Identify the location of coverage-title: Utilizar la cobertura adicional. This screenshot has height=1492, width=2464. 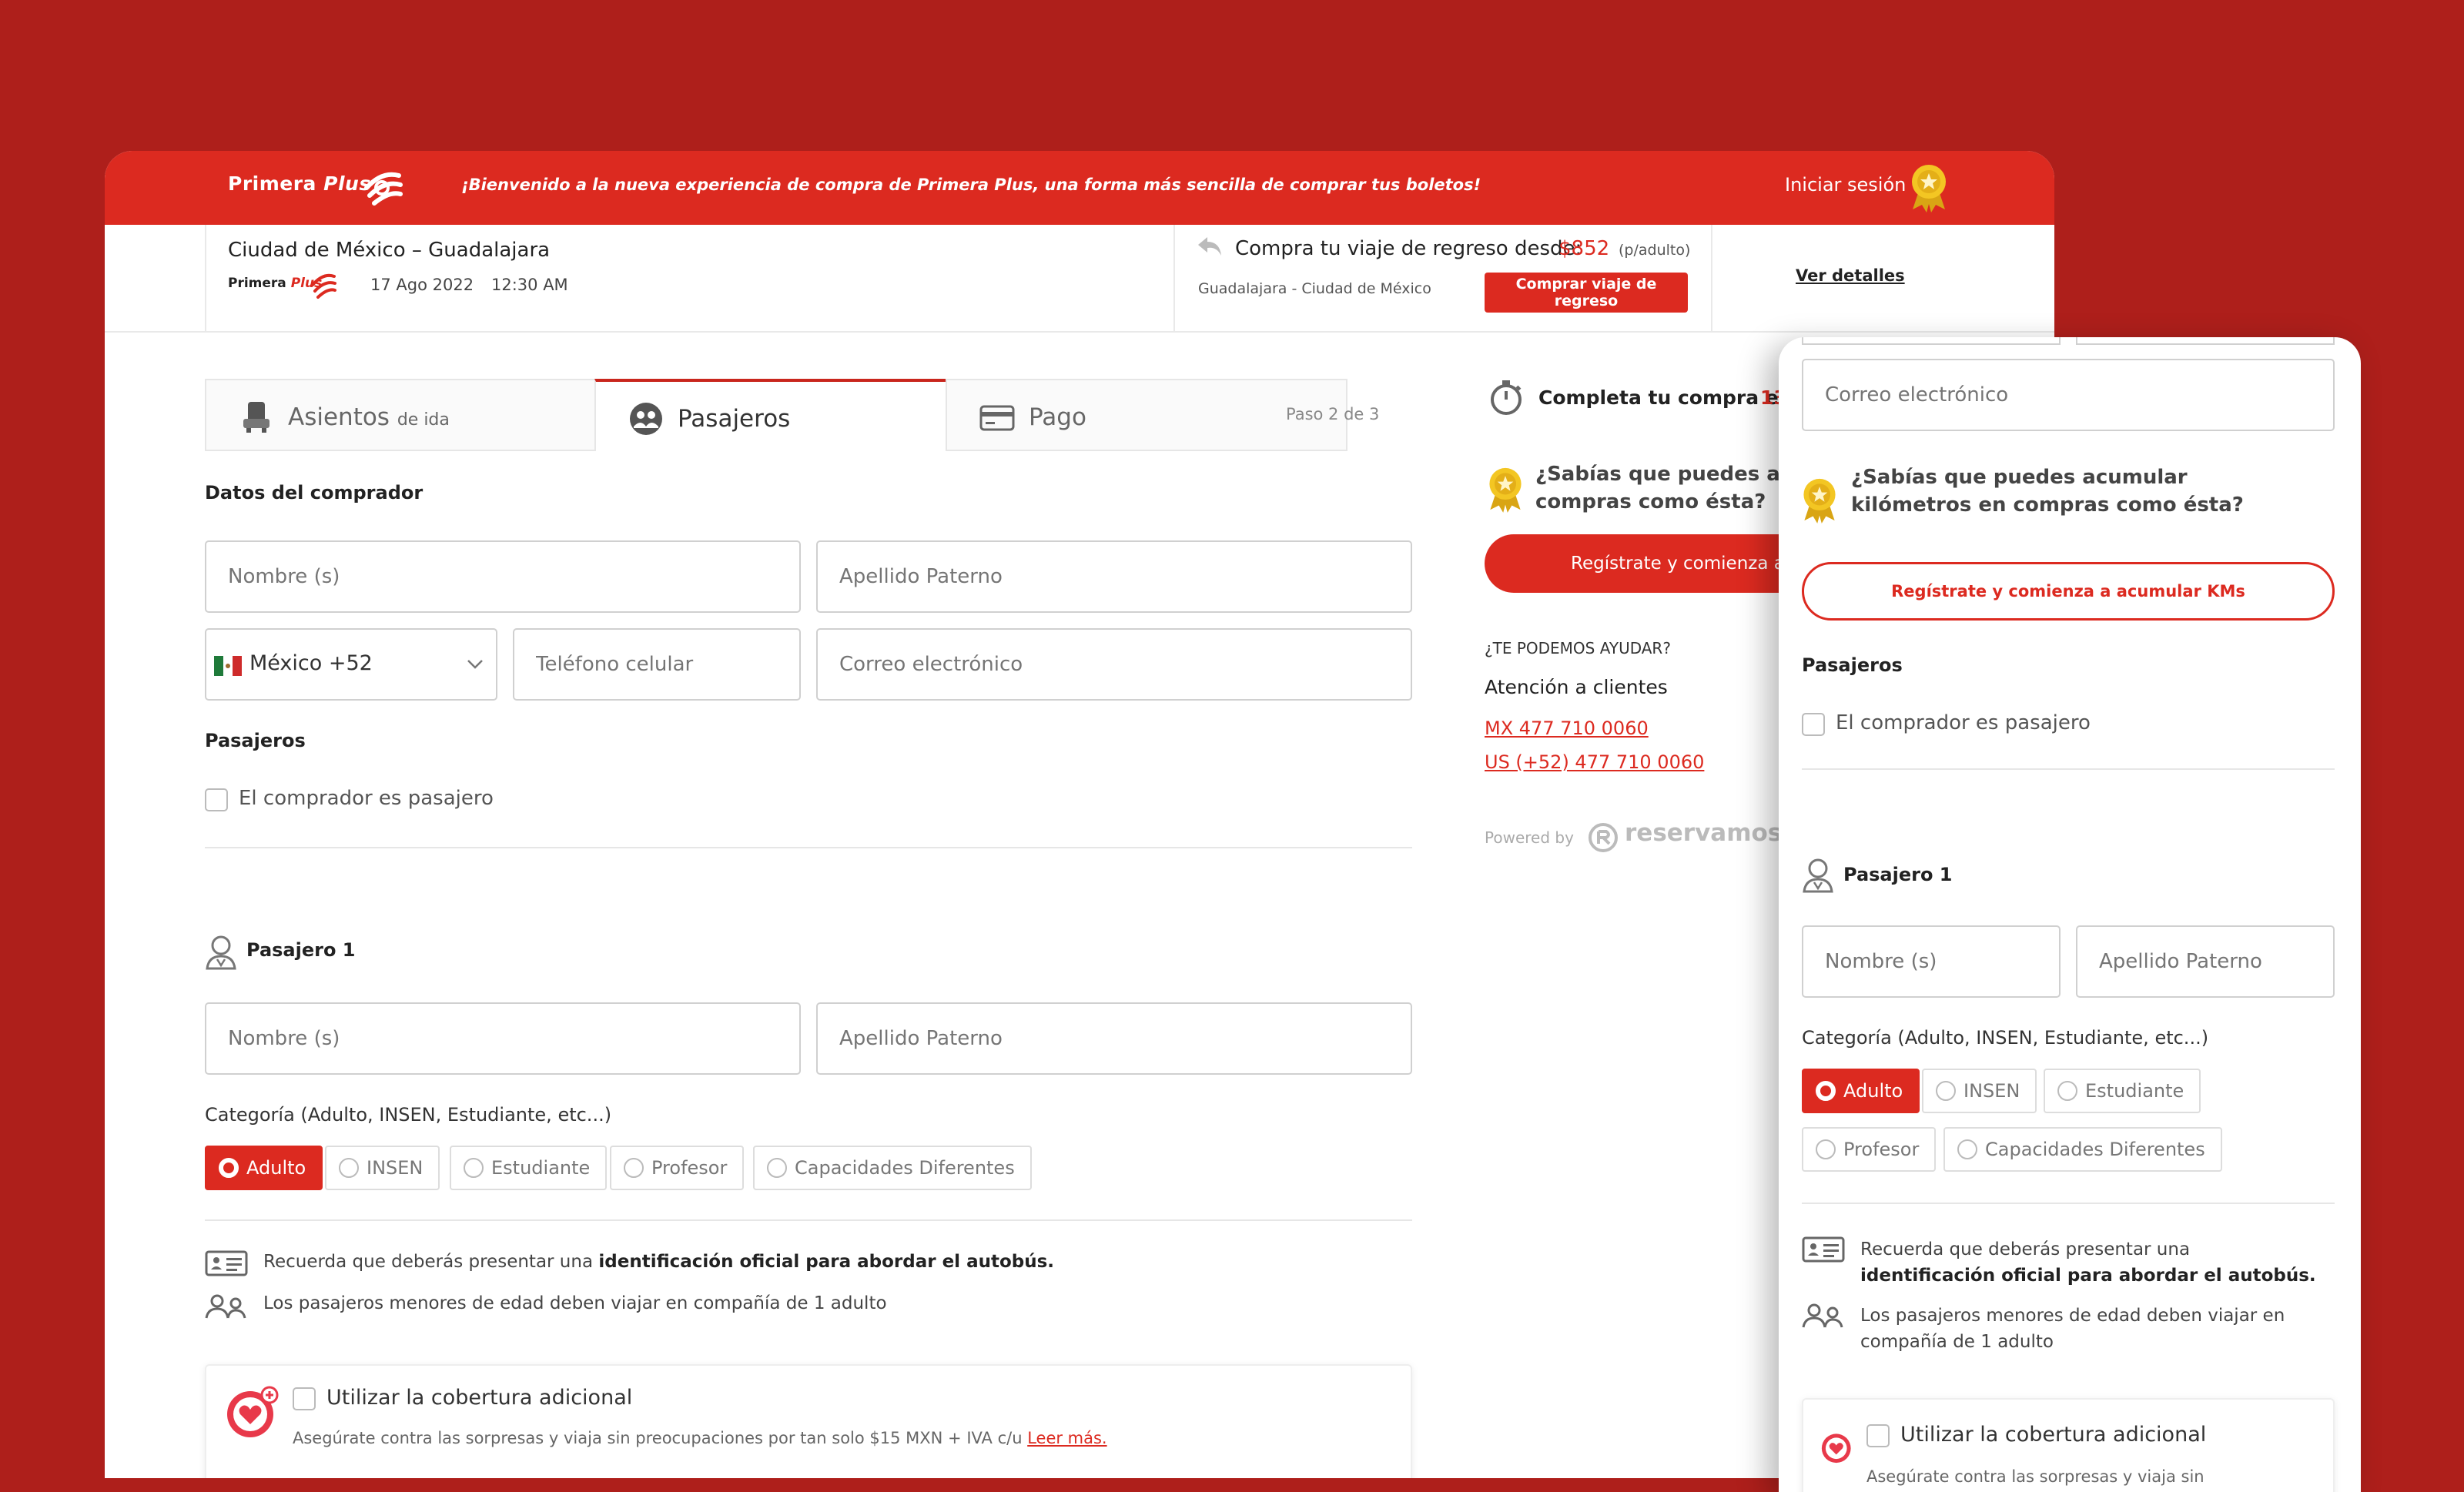
(479, 1398).